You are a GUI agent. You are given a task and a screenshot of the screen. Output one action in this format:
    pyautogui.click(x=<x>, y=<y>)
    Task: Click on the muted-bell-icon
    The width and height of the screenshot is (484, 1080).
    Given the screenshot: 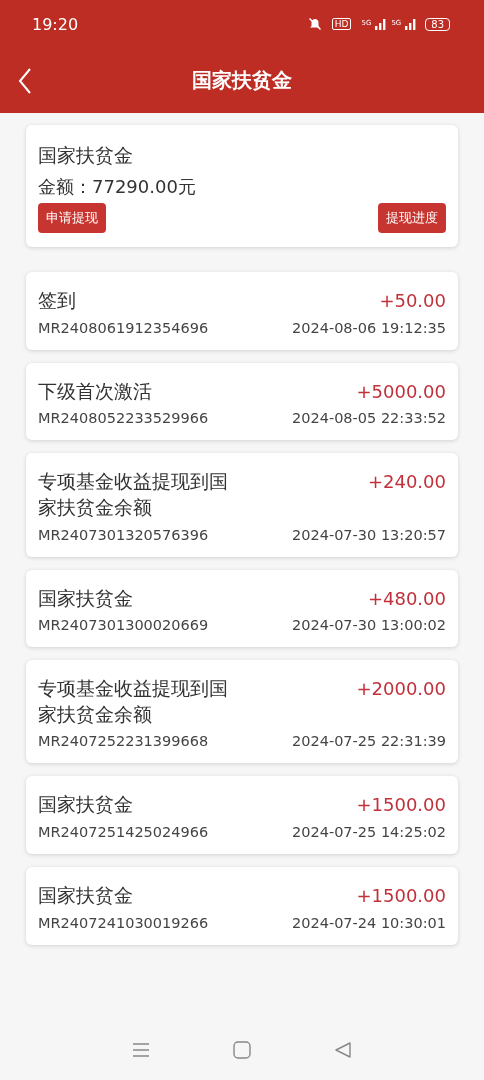 What is the action you would take?
    pyautogui.click(x=314, y=24)
    